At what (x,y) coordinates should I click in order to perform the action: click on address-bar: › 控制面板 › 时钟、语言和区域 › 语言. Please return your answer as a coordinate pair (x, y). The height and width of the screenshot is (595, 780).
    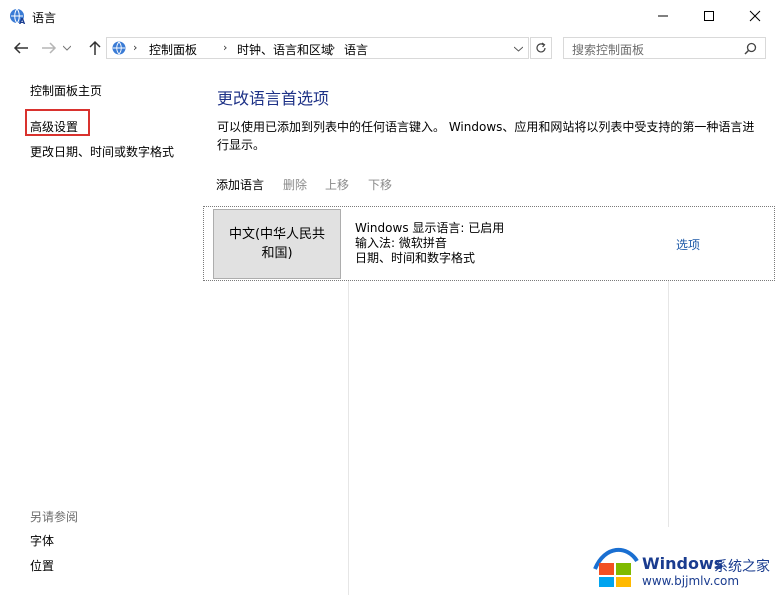
    Looking at the image, I should click on (317, 48).